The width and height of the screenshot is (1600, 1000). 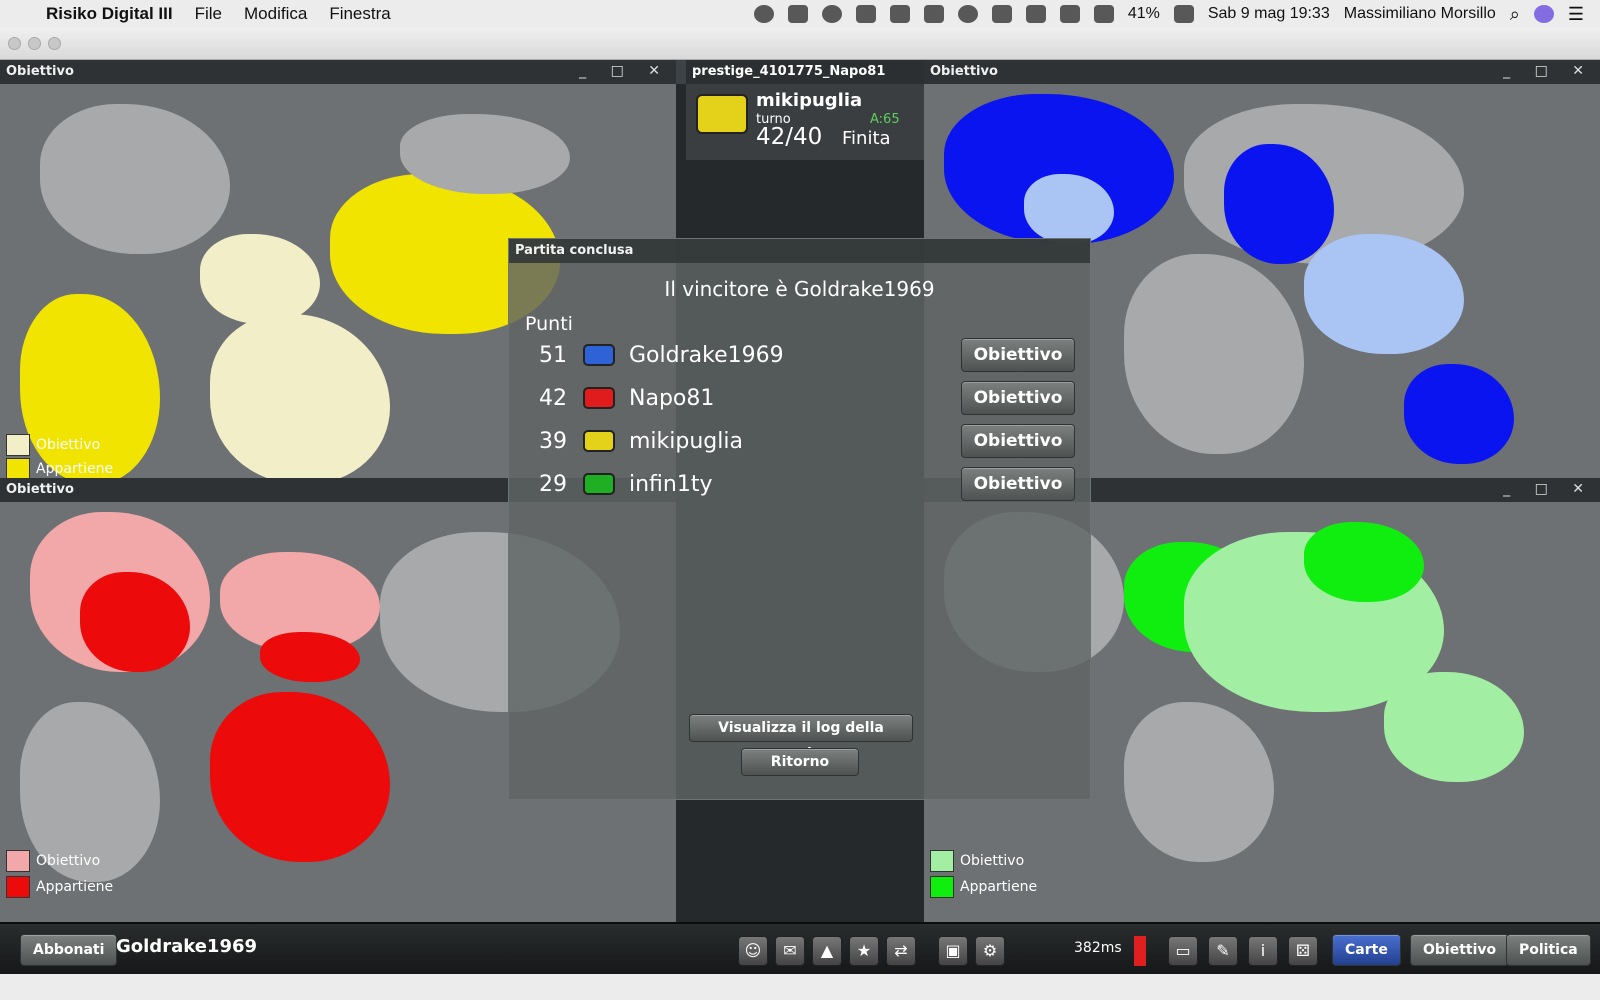 I want to click on dice-icon: ⚄, so click(x=1303, y=951).